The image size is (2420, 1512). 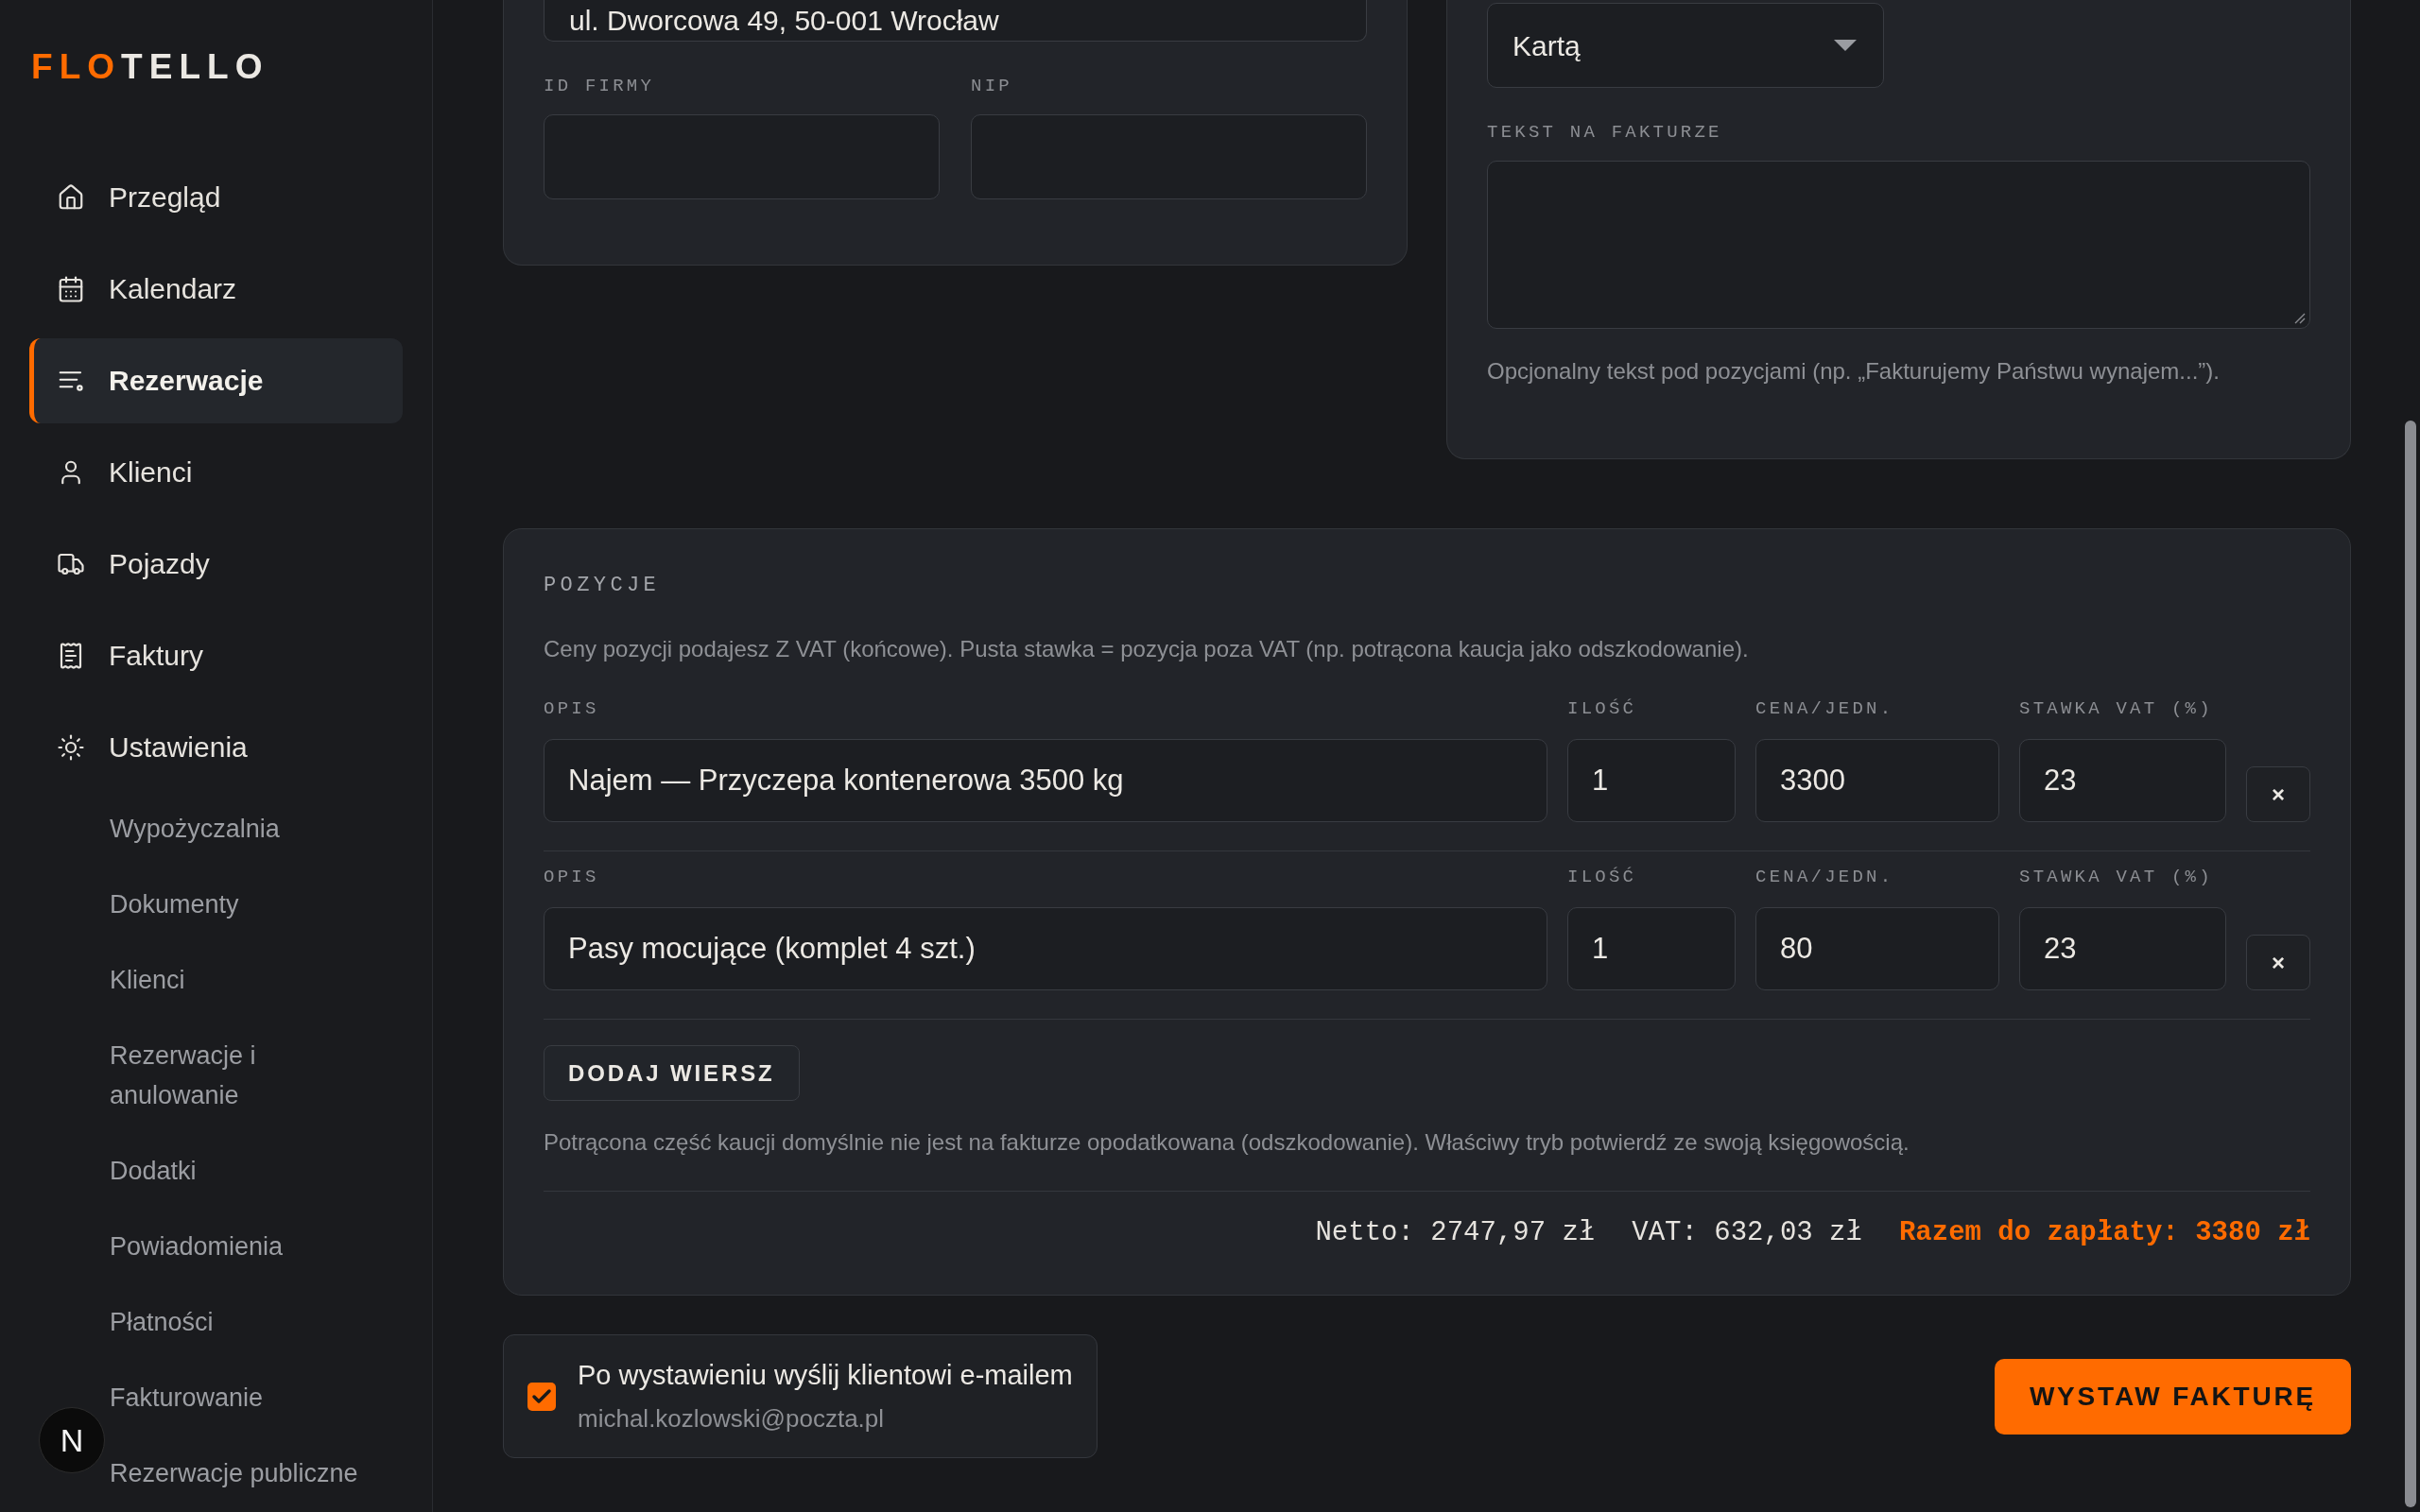 What do you see at coordinates (216, 380) in the screenshot?
I see `sidebar-nav-item: Rezerwacje` at bounding box center [216, 380].